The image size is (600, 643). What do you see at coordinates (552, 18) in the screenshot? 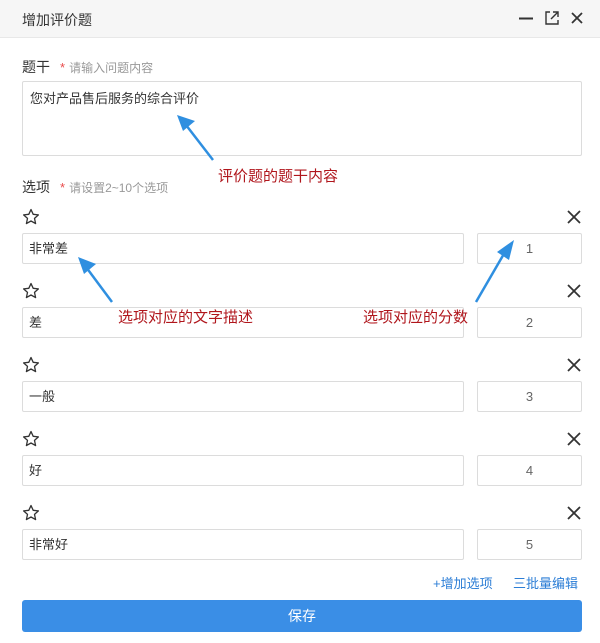
I see `maximize-icon` at bounding box center [552, 18].